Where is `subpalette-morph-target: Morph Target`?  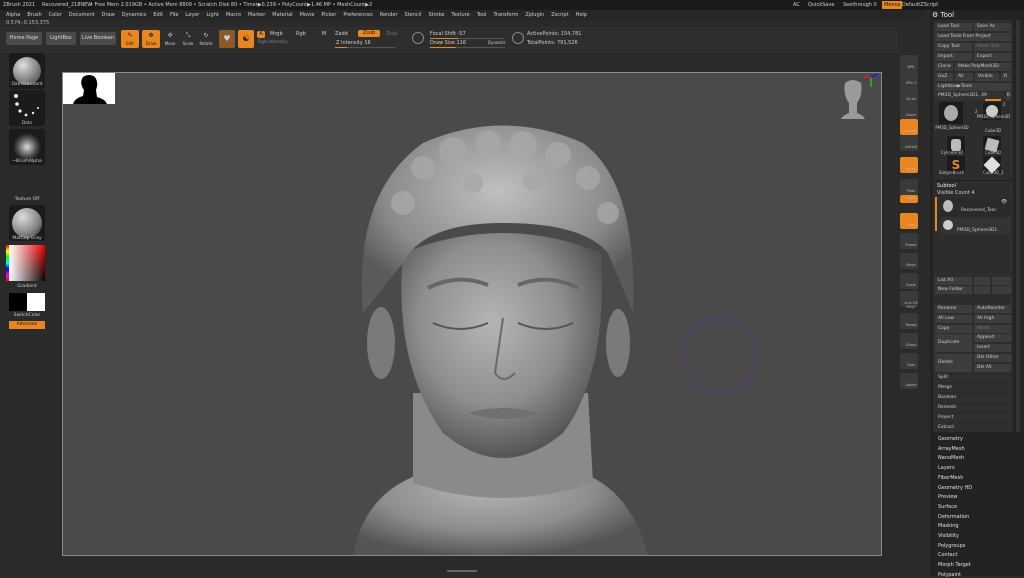 subpalette-morph-target: Morph Target is located at coordinates (954, 565).